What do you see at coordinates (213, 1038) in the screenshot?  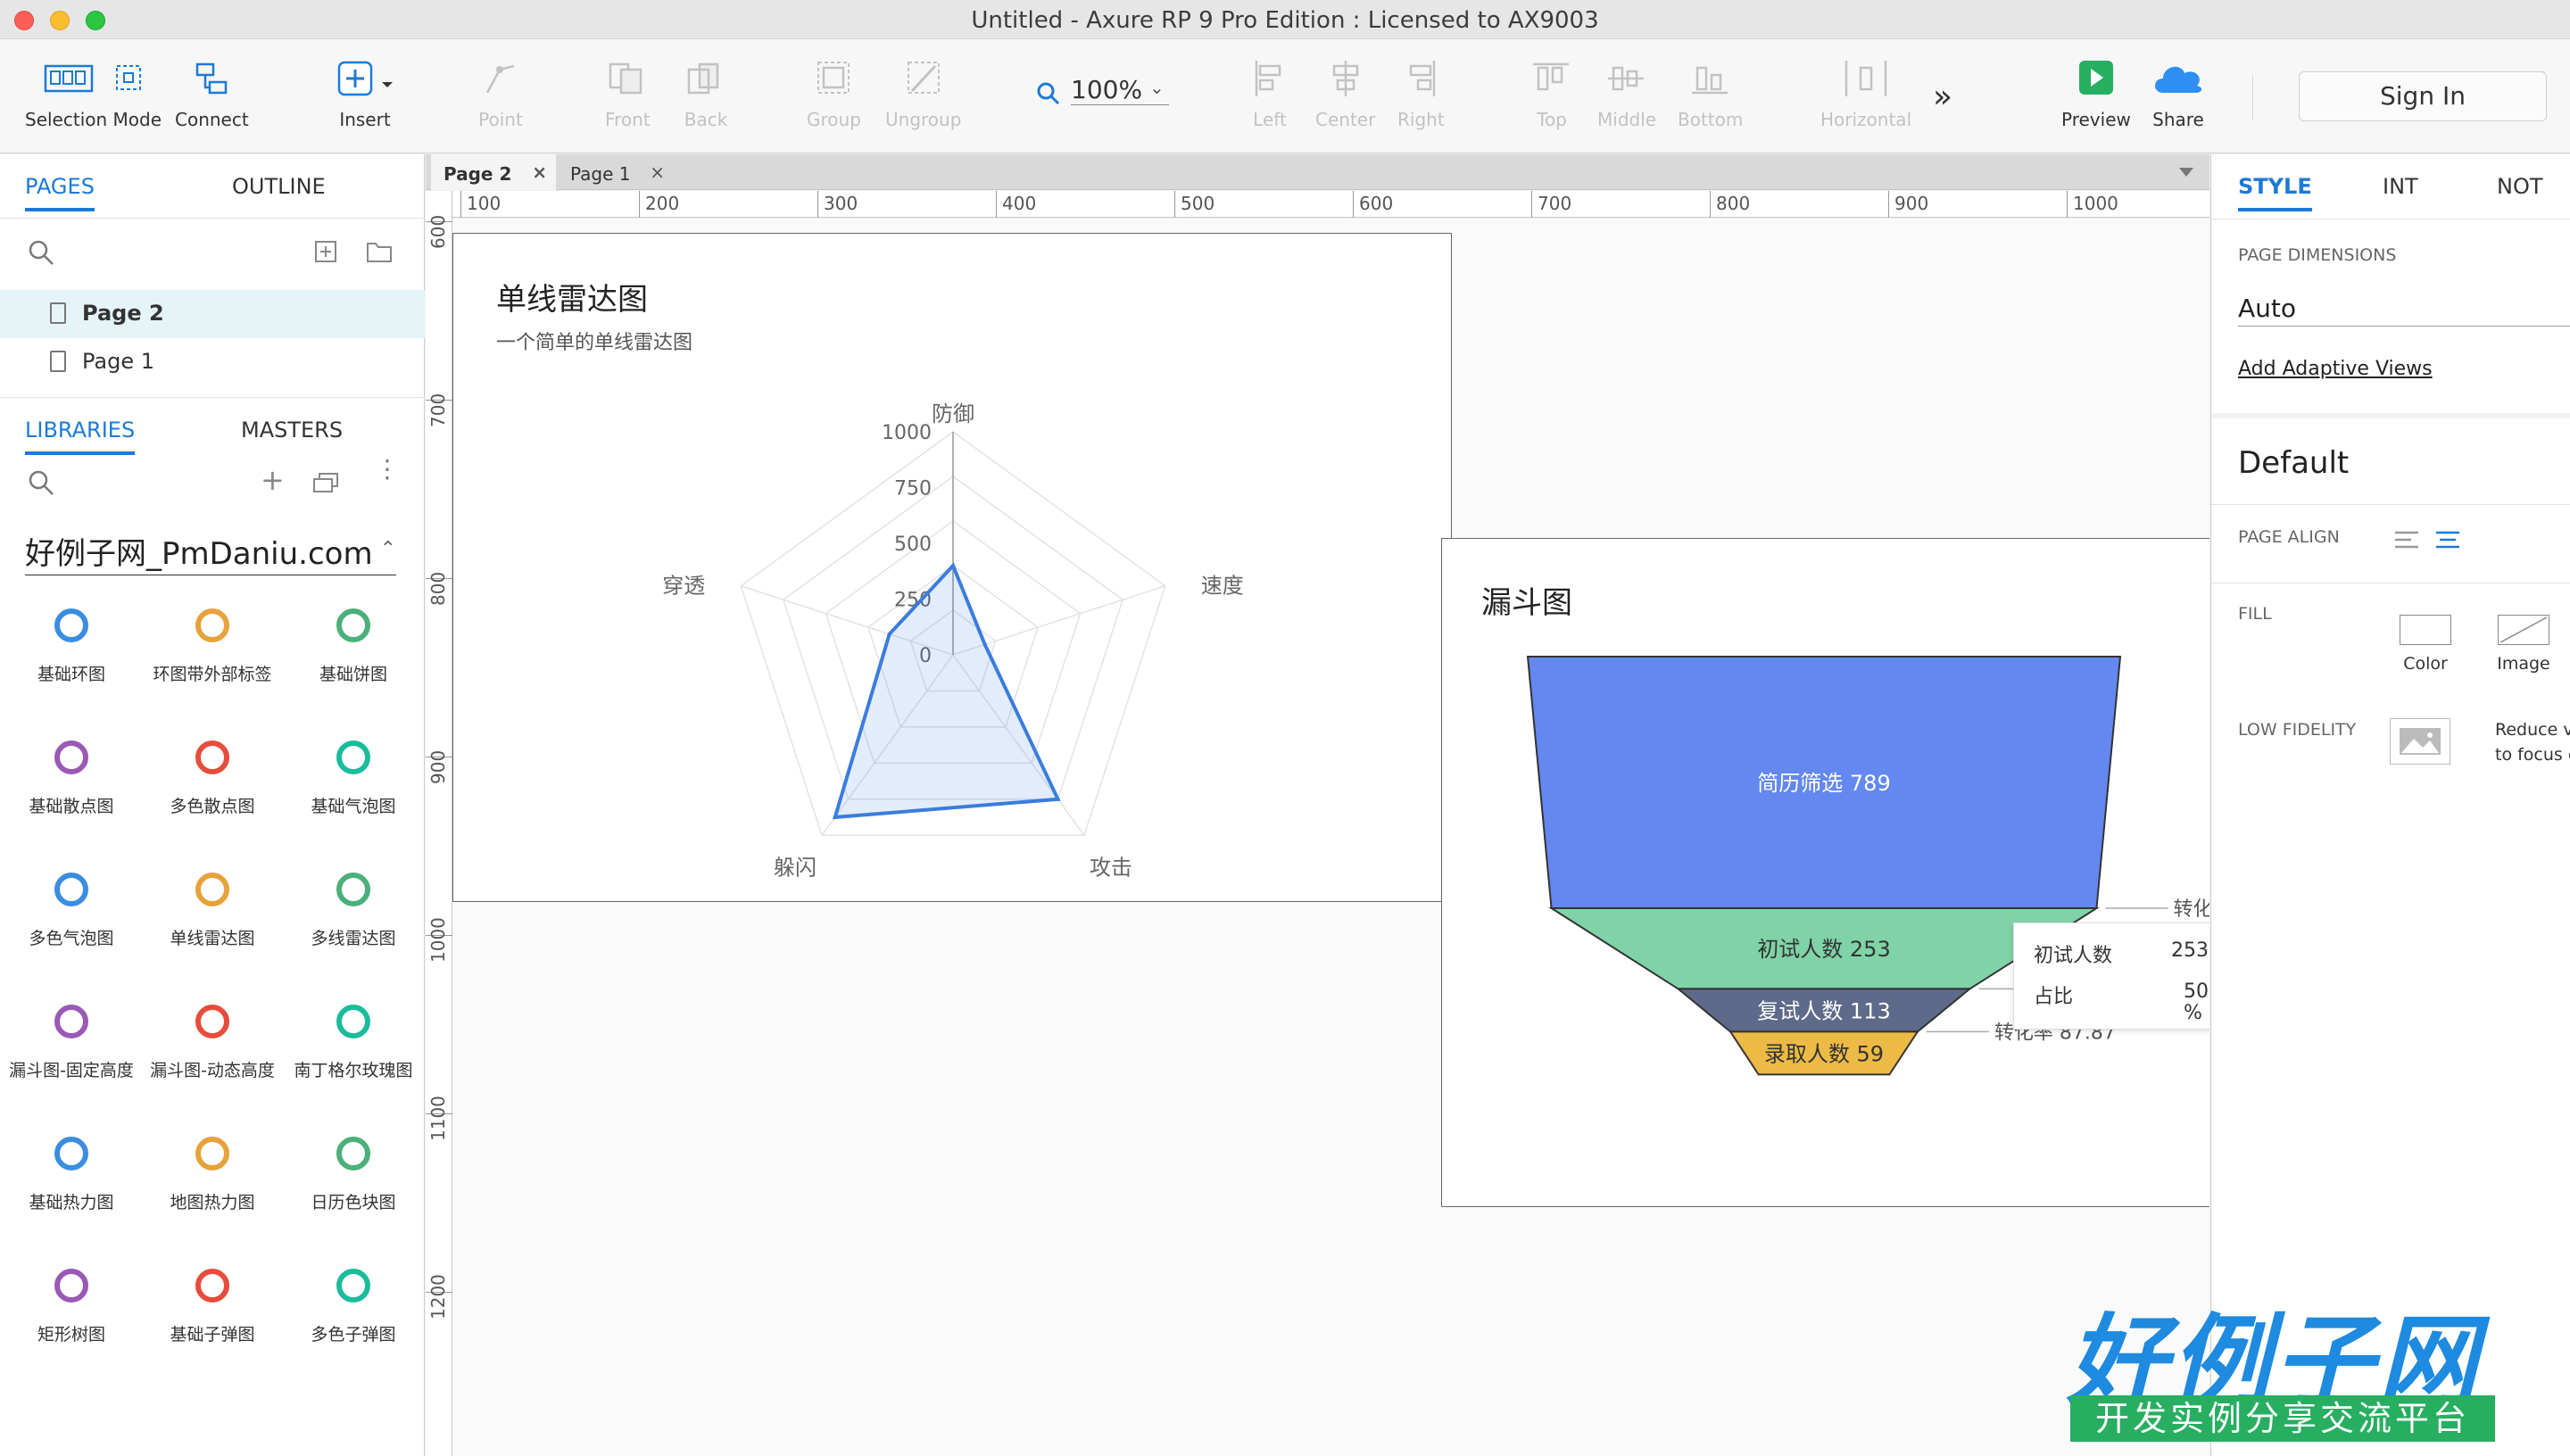 I see `library-item: 漏斗图-动态高度` at bounding box center [213, 1038].